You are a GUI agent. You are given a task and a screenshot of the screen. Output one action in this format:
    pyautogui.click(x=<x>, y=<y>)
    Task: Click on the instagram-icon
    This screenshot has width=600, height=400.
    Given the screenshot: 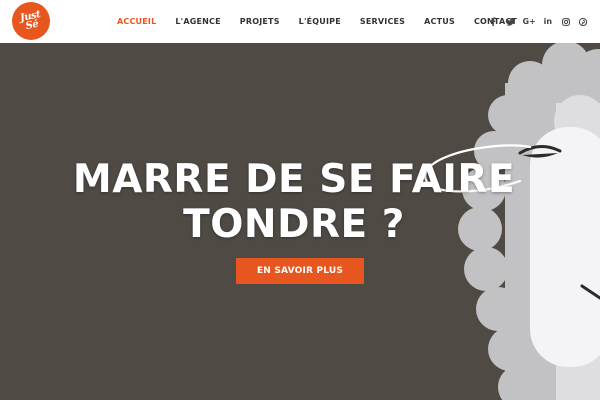 What is the action you would take?
    pyautogui.click(x=565, y=21)
    